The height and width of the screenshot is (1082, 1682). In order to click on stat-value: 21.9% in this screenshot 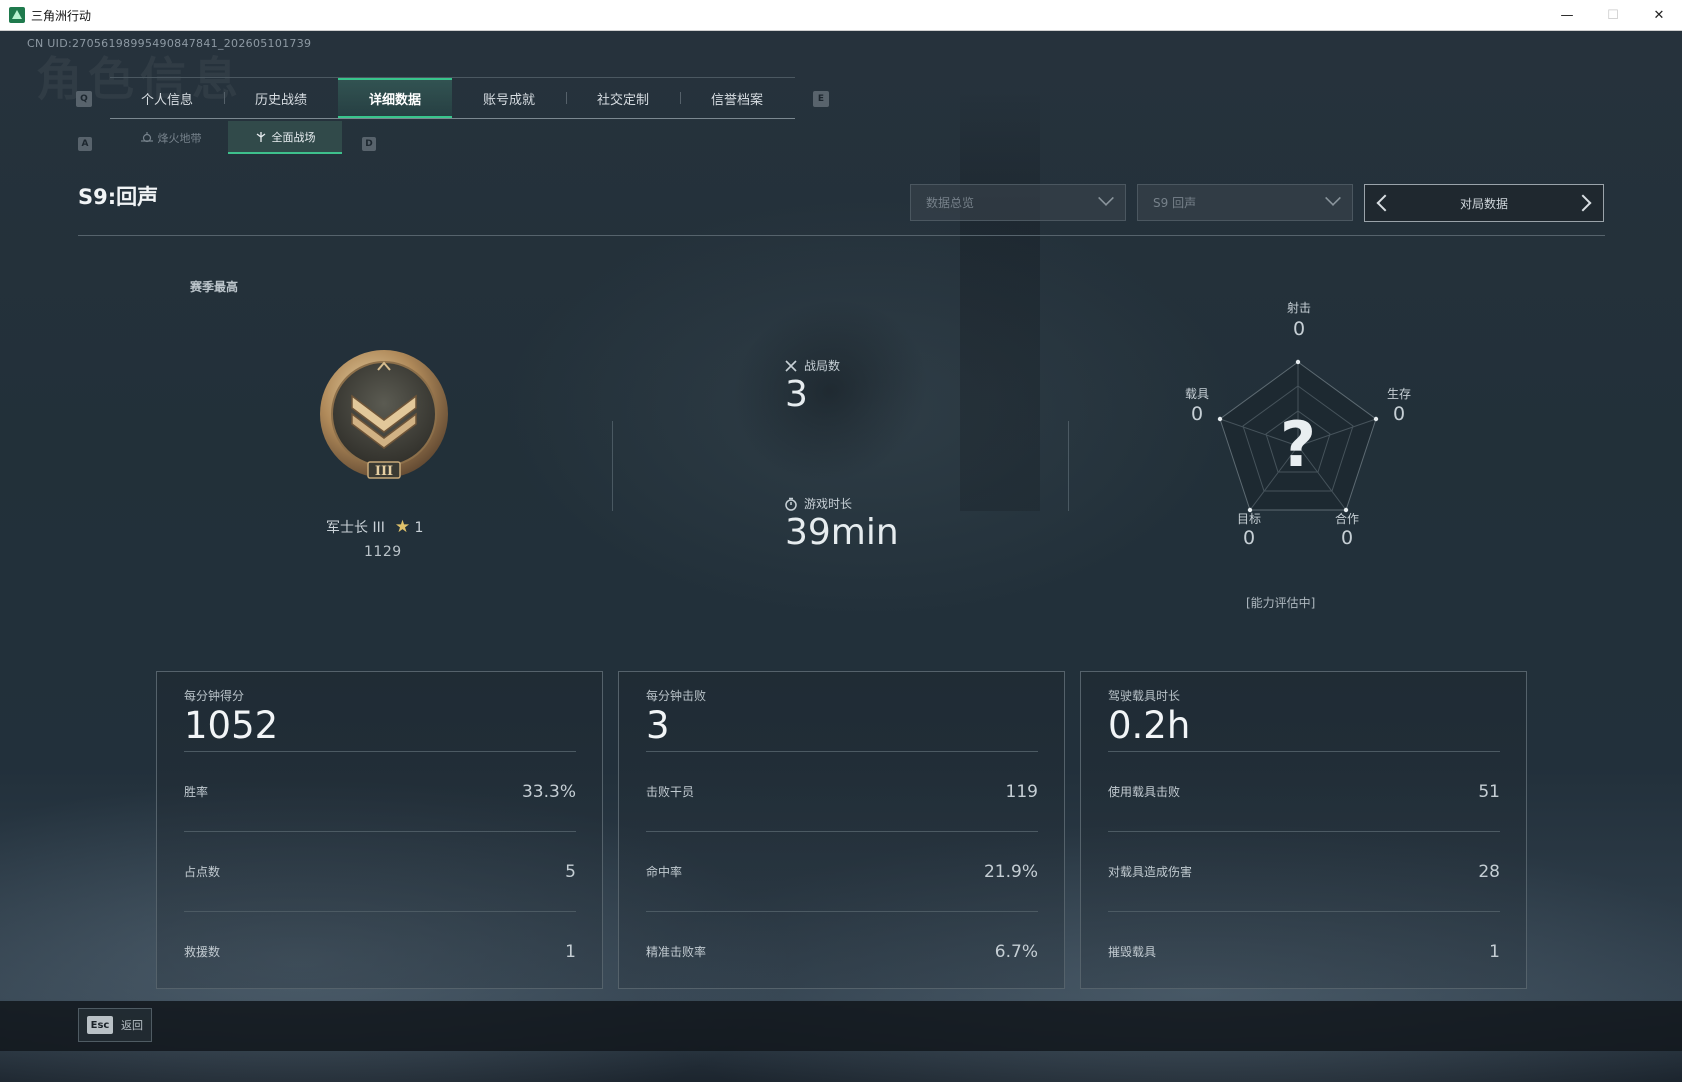, I will do `click(1010, 871)`.